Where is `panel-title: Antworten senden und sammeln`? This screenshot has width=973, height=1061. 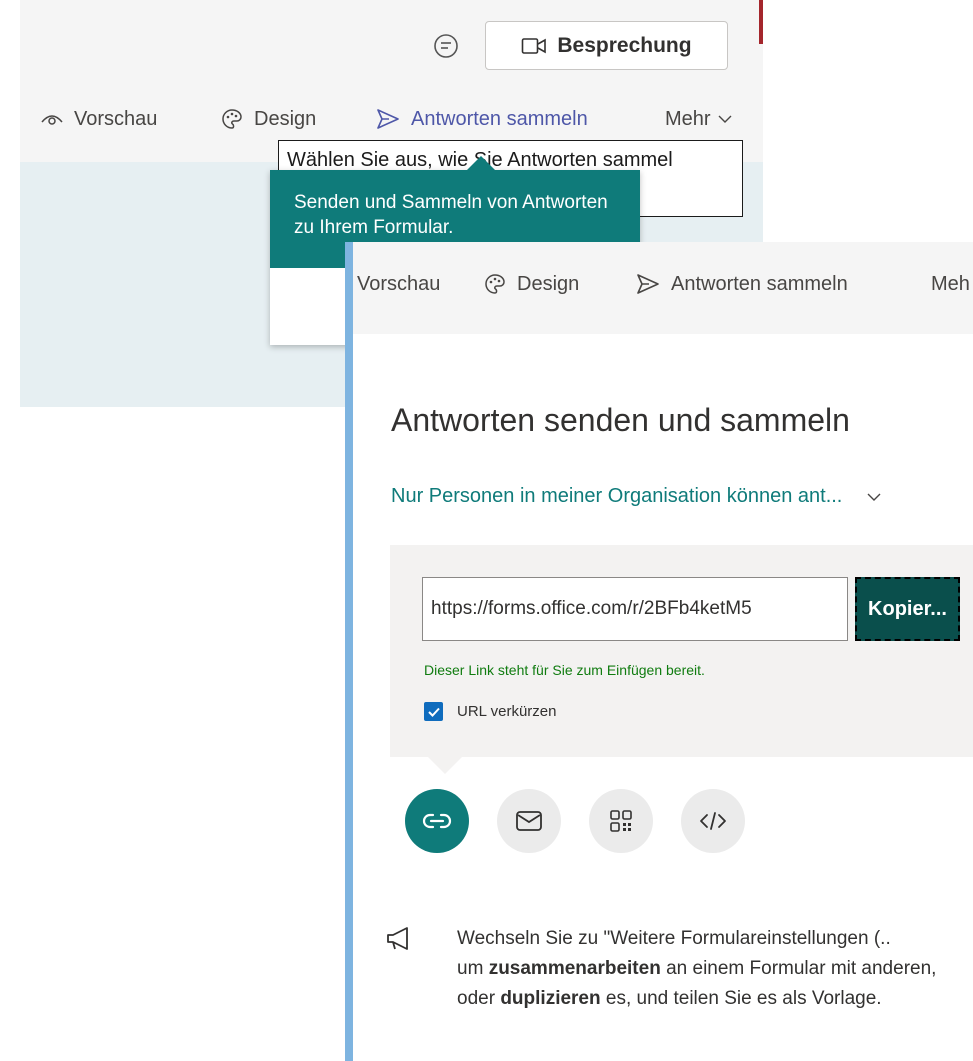
panel-title: Antworten senden und sammeln is located at coordinates (620, 420).